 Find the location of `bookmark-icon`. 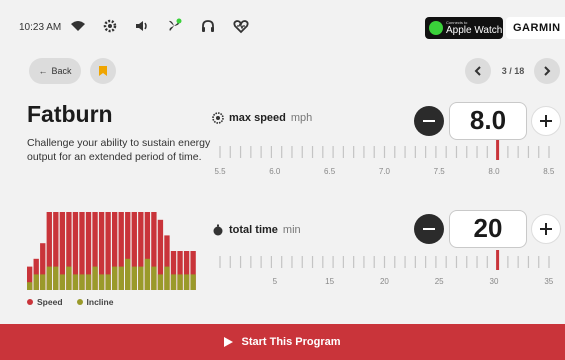

bookmark-icon is located at coordinates (103, 71).